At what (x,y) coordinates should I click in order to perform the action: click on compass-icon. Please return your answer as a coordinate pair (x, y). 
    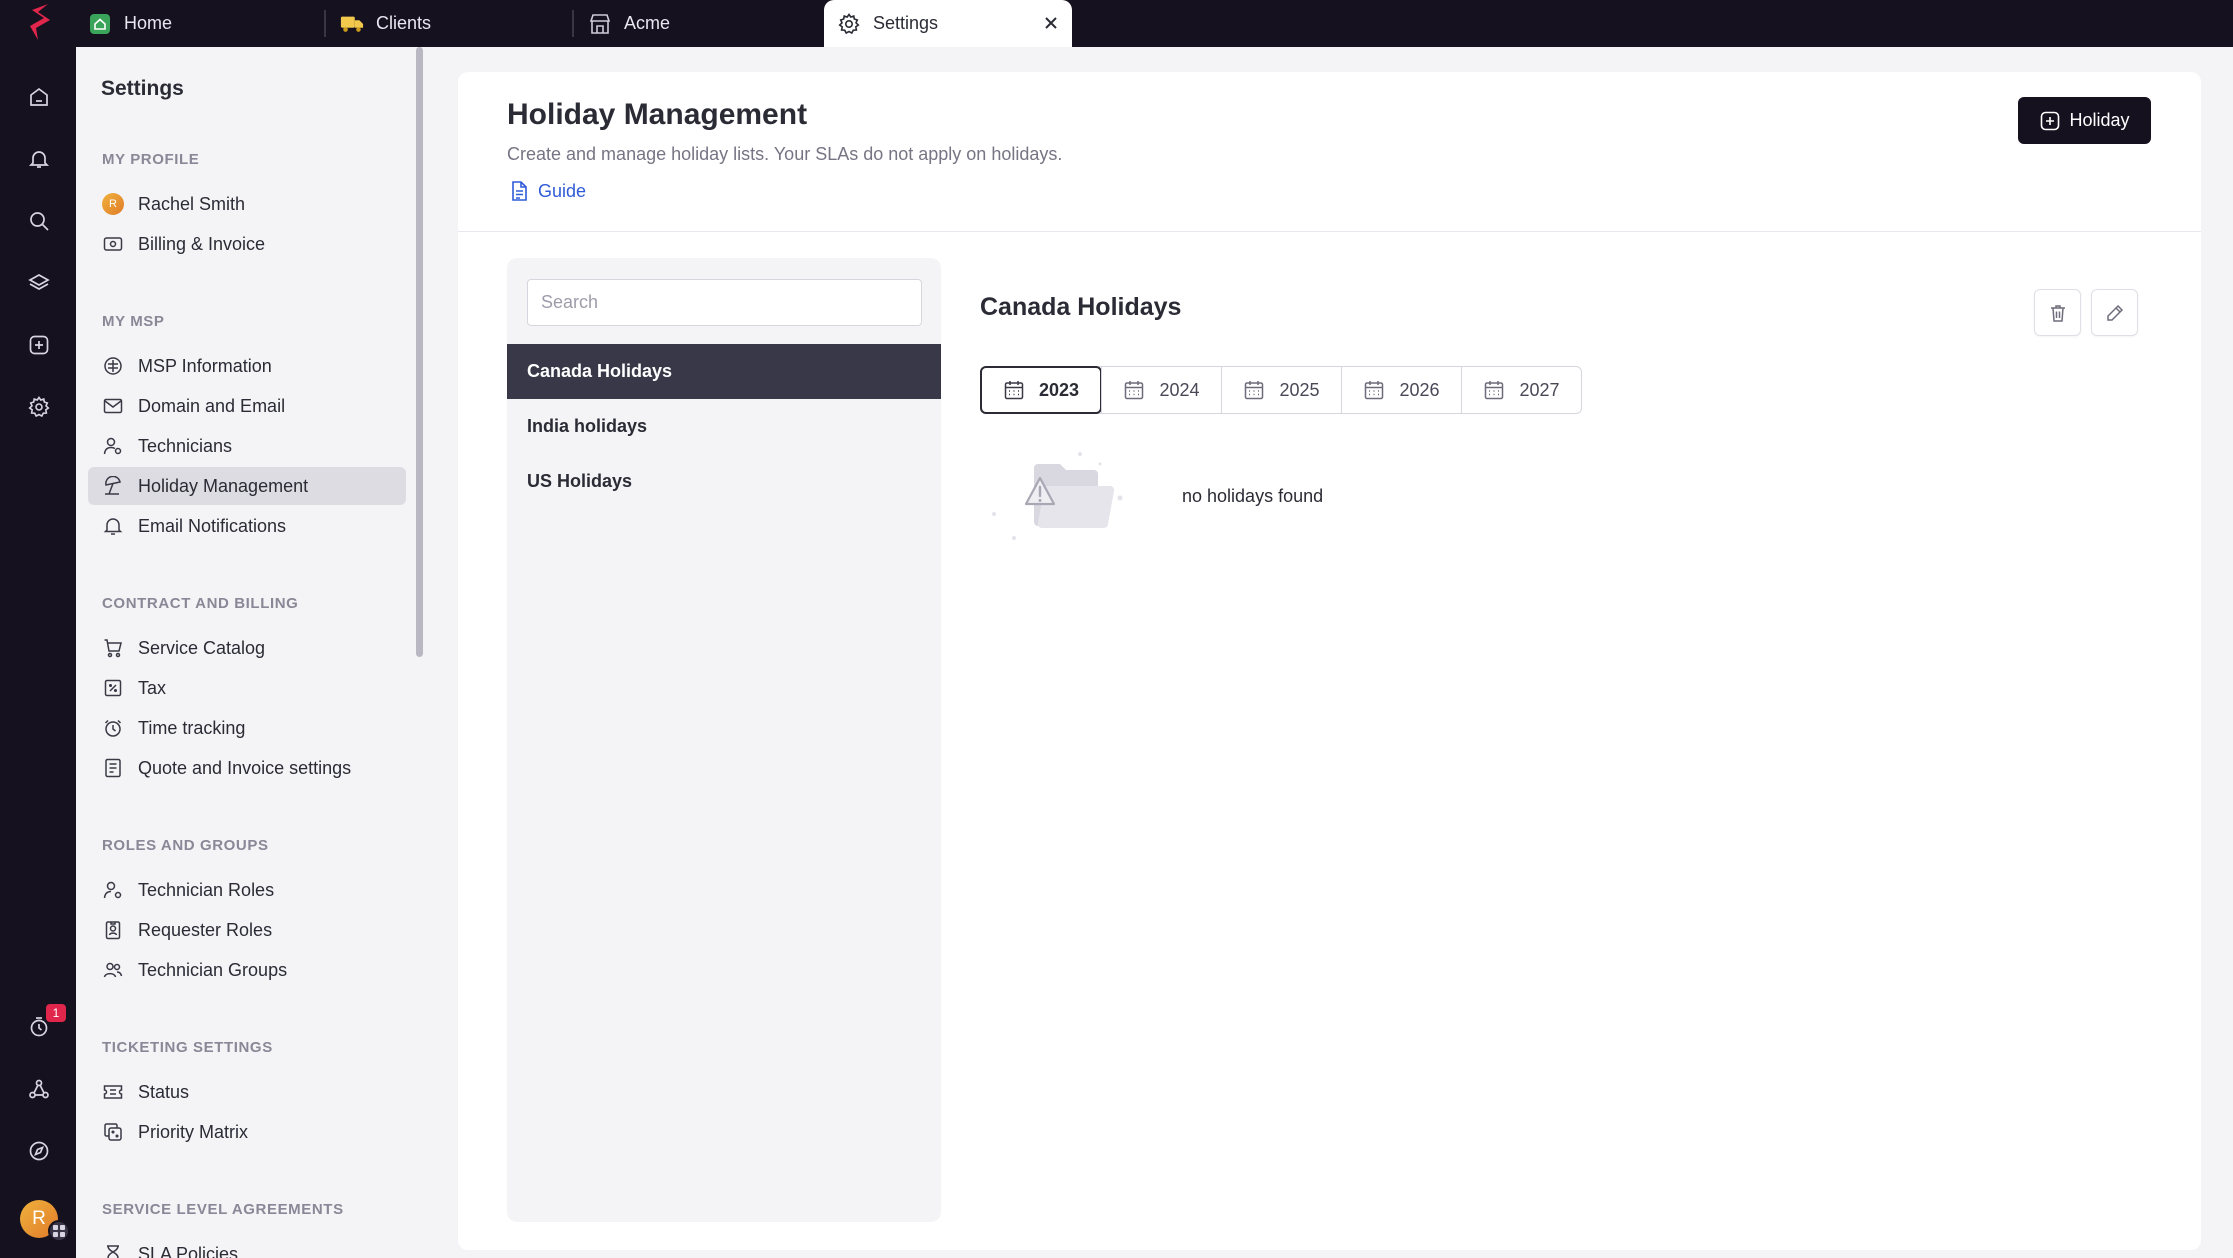
    Looking at the image, I should click on (39, 1151).